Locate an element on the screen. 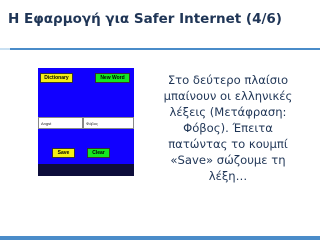  dictionary-button: Dictionary is located at coordinates (56, 78).